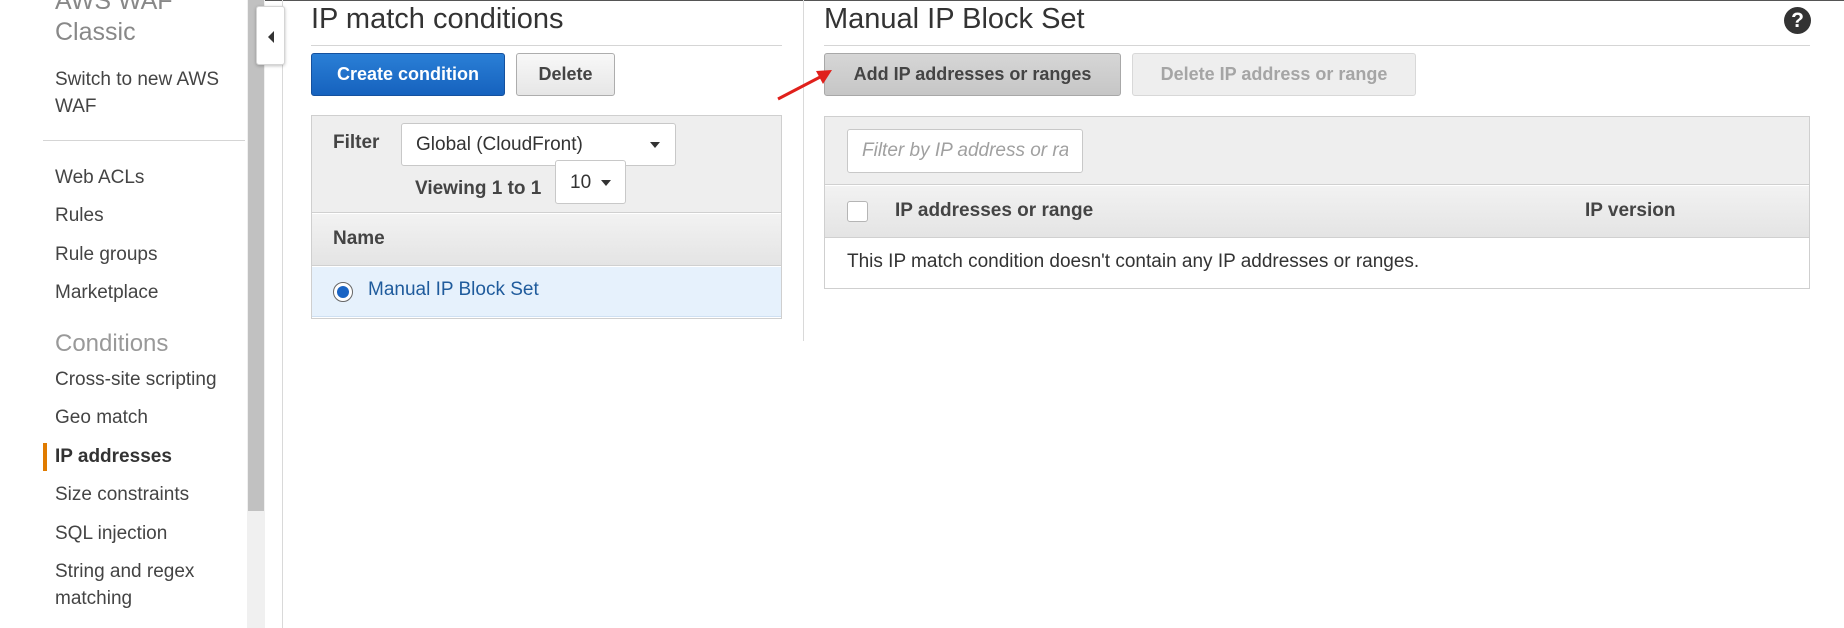  I want to click on select-all-checkbox, so click(857, 211).